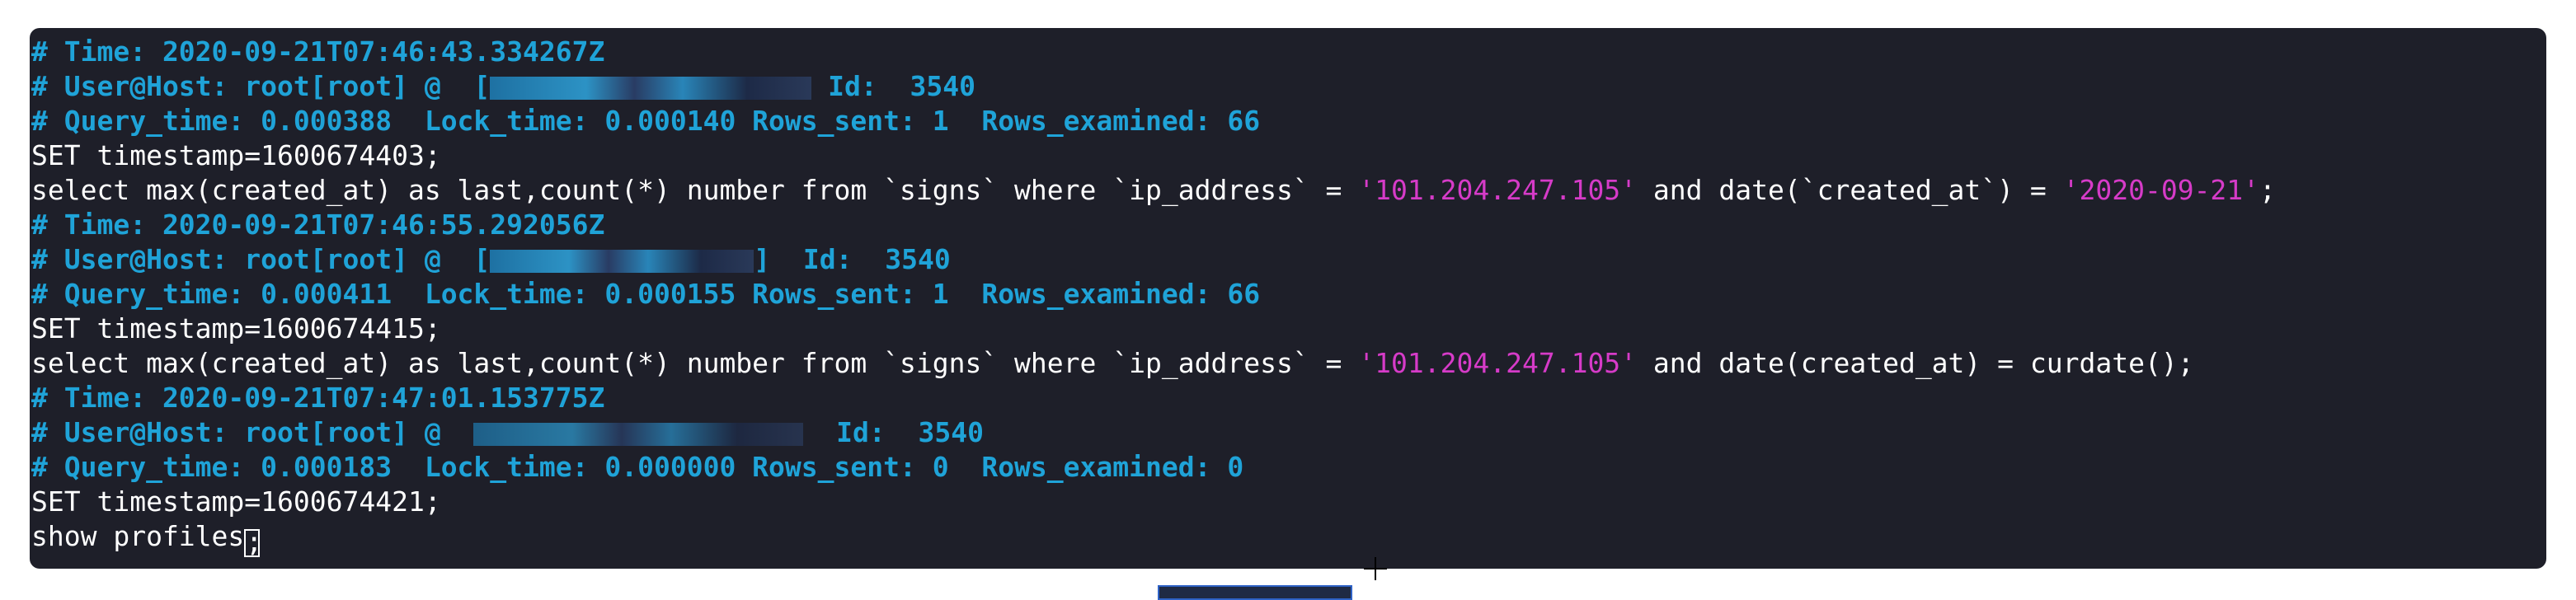  What do you see at coordinates (2161, 190) in the screenshot?
I see `query-string-literal: '2020-09-21'` at bounding box center [2161, 190].